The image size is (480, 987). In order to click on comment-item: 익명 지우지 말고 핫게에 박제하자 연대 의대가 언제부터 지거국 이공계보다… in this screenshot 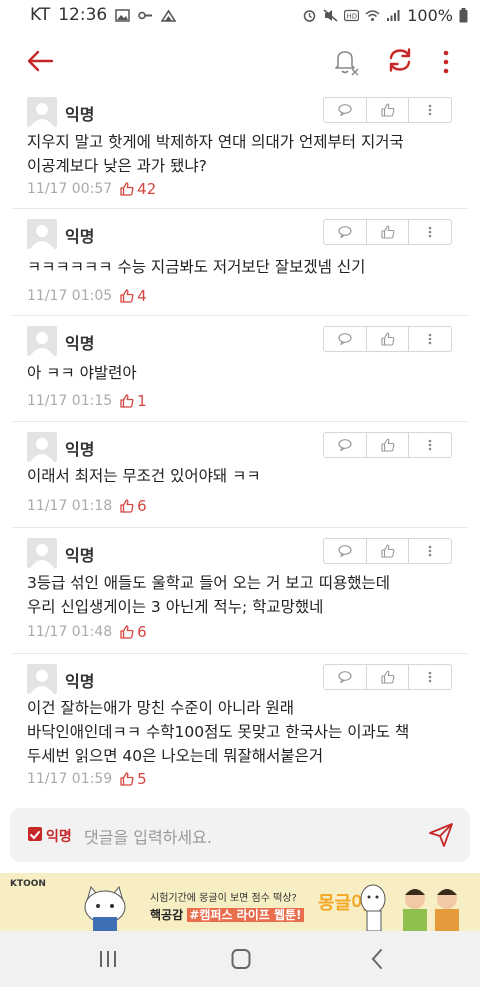, I will do `click(240, 148)`.